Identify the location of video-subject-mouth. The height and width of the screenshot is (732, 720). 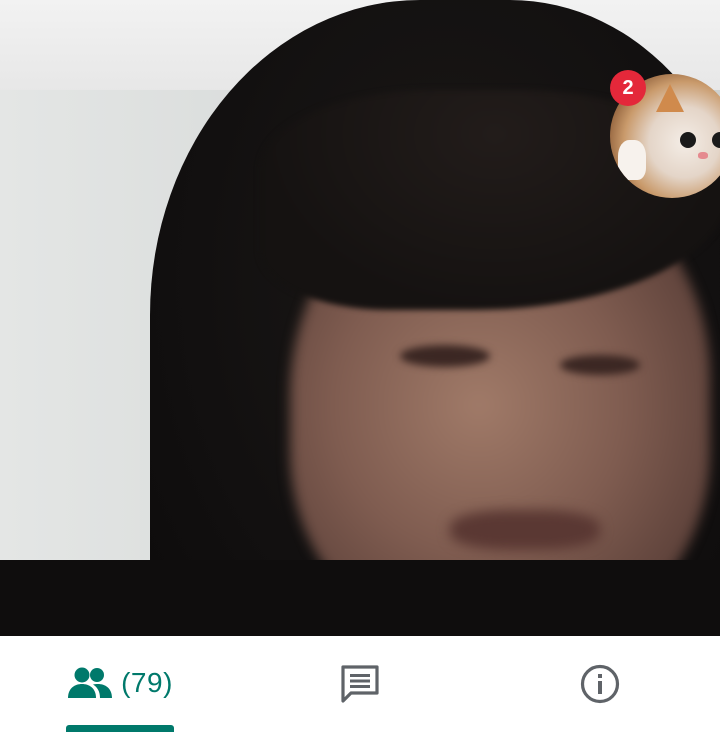
(525, 530).